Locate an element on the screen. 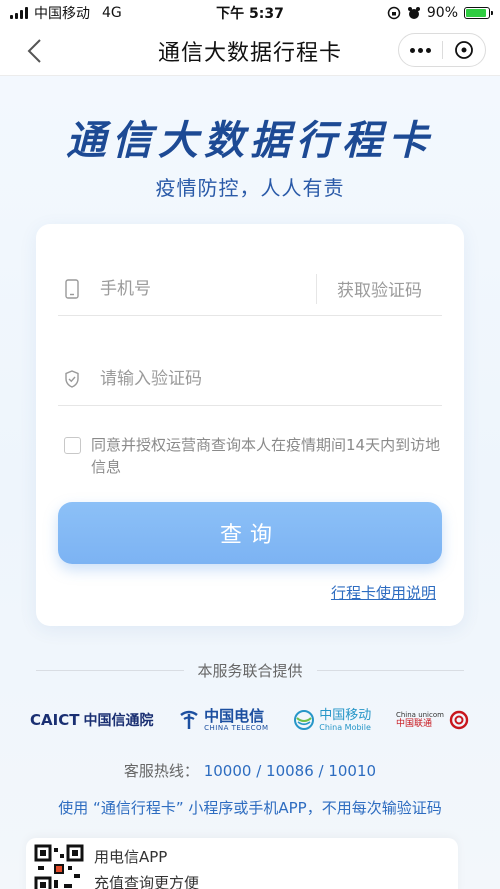  battery-icon is located at coordinates (478, 13).